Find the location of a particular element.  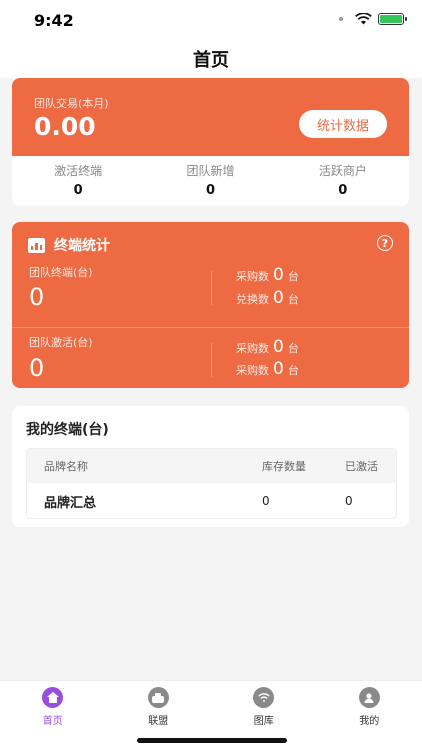

team-activations-label: 团队激活(台) is located at coordinates (61, 342).